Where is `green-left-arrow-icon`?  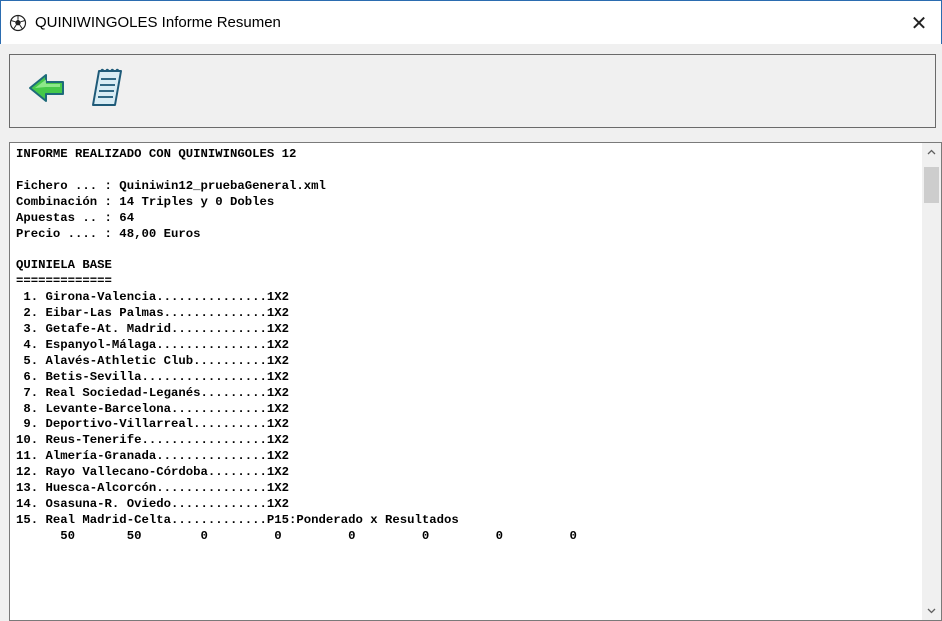
green-left-arrow-icon is located at coordinates (47, 90).